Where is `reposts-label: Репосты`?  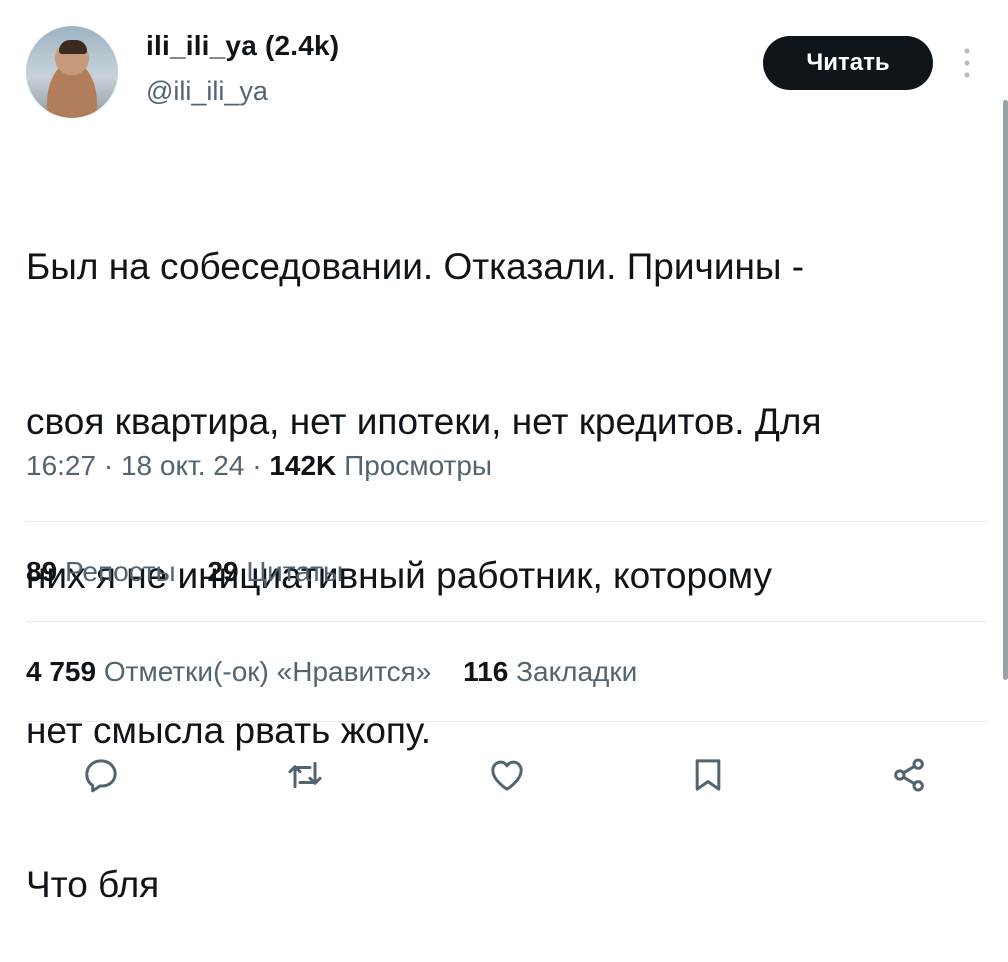
reposts-label: Репосты is located at coordinates (120, 571).